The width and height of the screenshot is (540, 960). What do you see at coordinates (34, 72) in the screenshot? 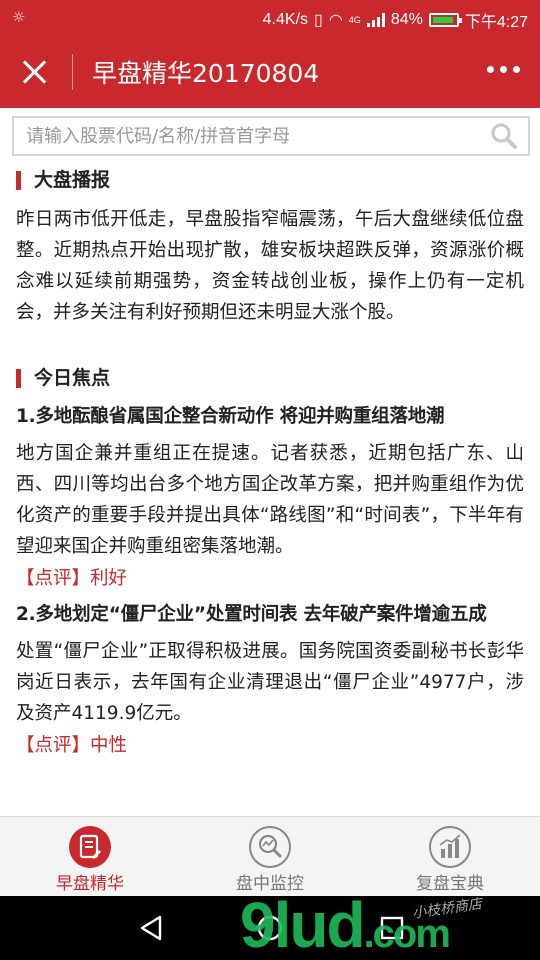
I see `close-button` at bounding box center [34, 72].